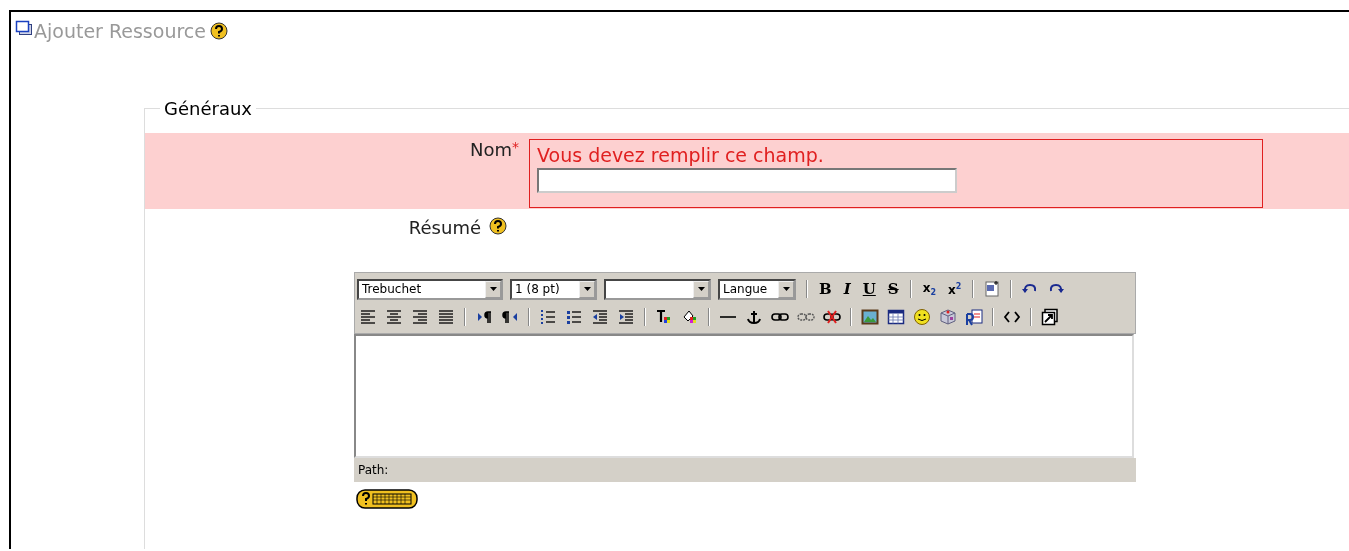 The width and height of the screenshot is (1349, 551). What do you see at coordinates (825, 289) in the screenshot?
I see `bold-button: B` at bounding box center [825, 289].